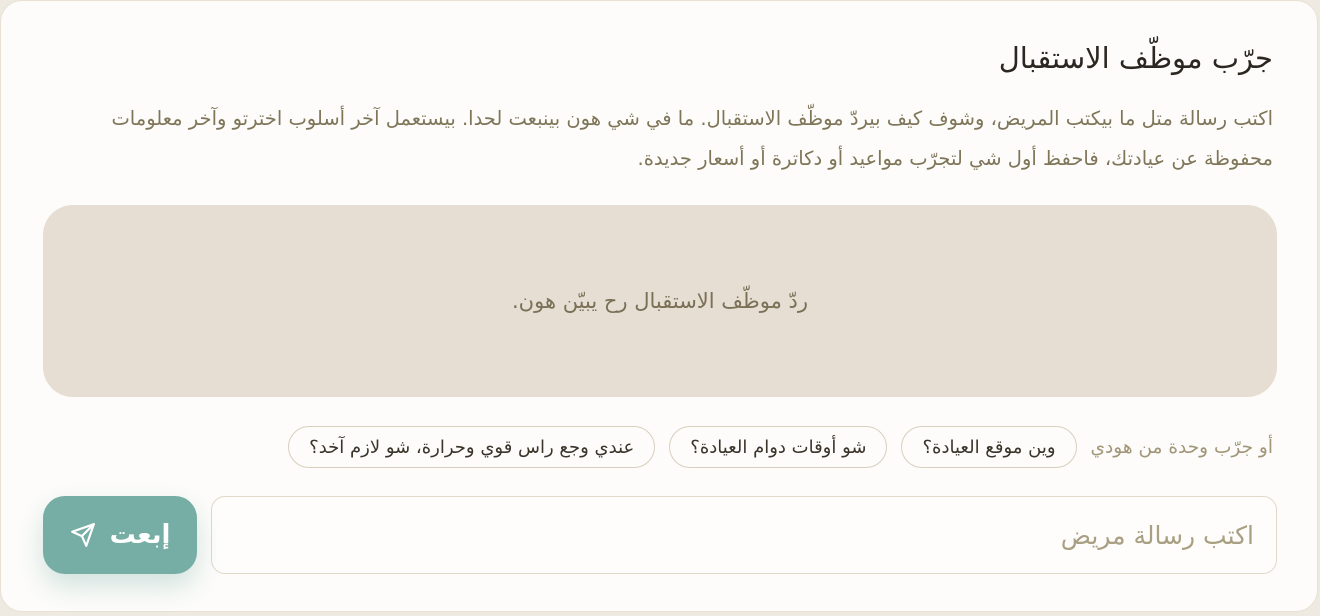 The image size is (1320, 616). I want to click on suggestion-chip-location: وين موقع العيادة؟, so click(989, 447).